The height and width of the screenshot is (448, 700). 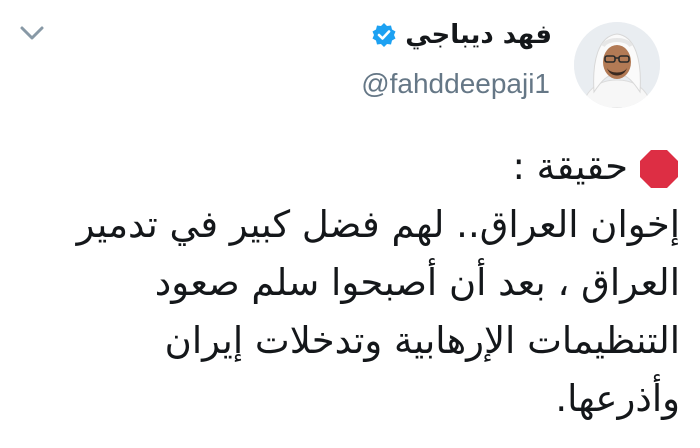 What do you see at coordinates (659, 169) in the screenshot?
I see `stop-sign-icon` at bounding box center [659, 169].